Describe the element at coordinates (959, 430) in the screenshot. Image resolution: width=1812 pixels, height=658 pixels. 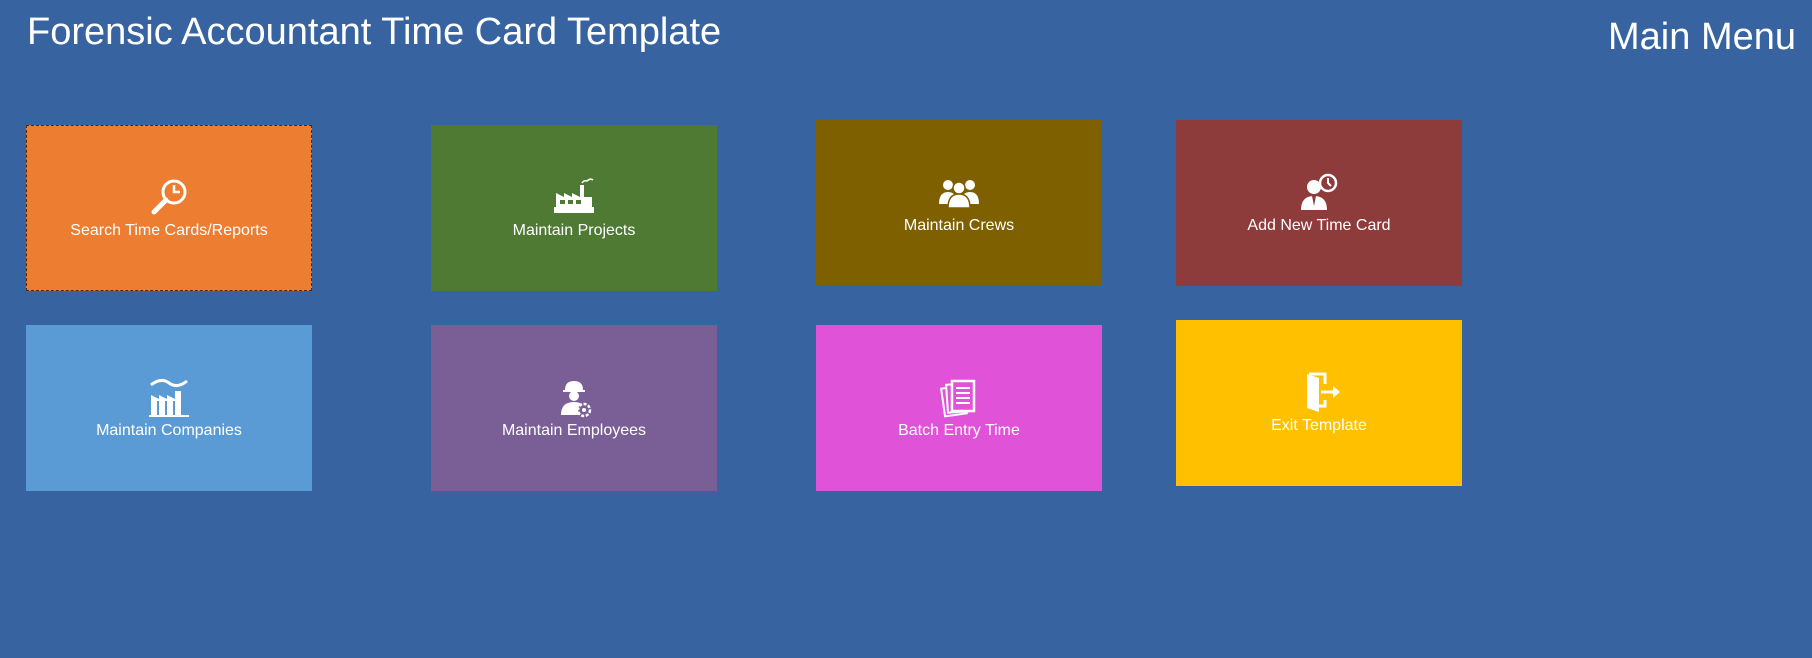
I see `tile-label: Batch Entry Time` at that location.